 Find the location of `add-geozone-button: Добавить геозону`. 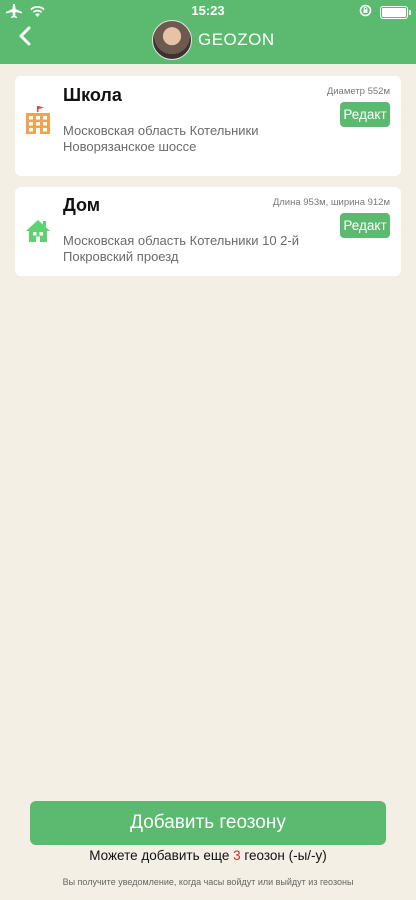

add-geozone-button: Добавить геозону is located at coordinates (208, 823).